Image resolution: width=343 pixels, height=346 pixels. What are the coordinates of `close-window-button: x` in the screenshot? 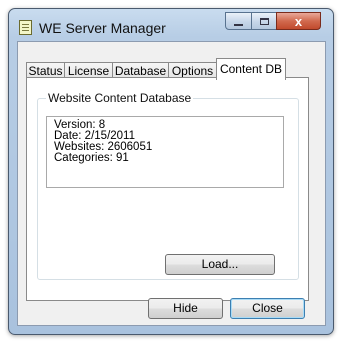 It's located at (298, 21).